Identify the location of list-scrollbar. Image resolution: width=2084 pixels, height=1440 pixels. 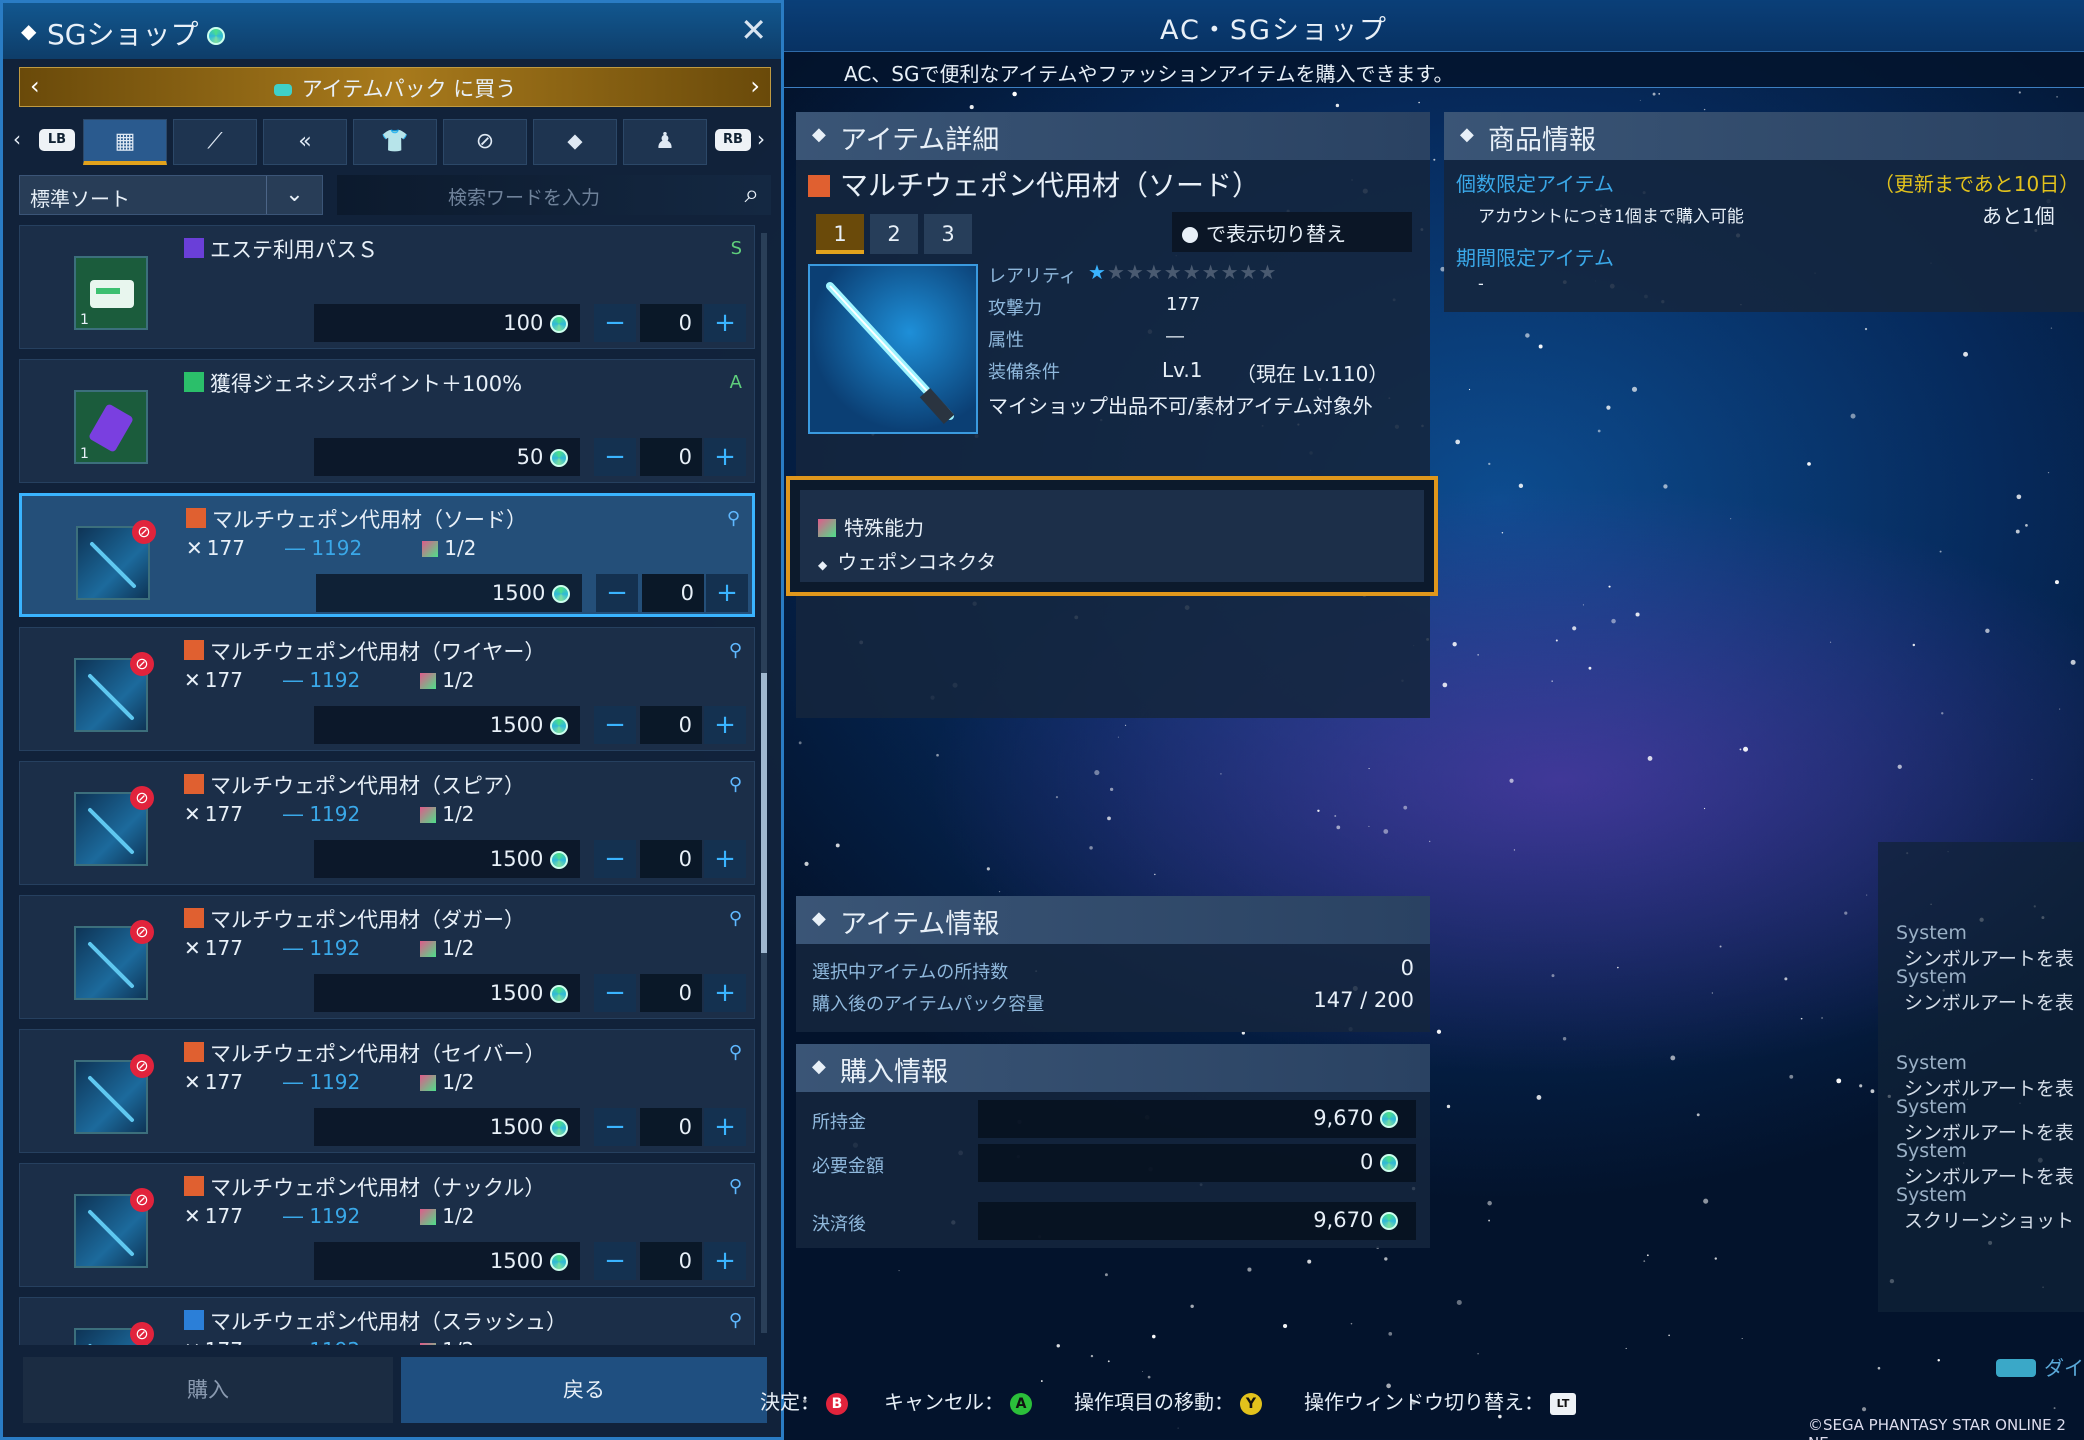
(764, 783).